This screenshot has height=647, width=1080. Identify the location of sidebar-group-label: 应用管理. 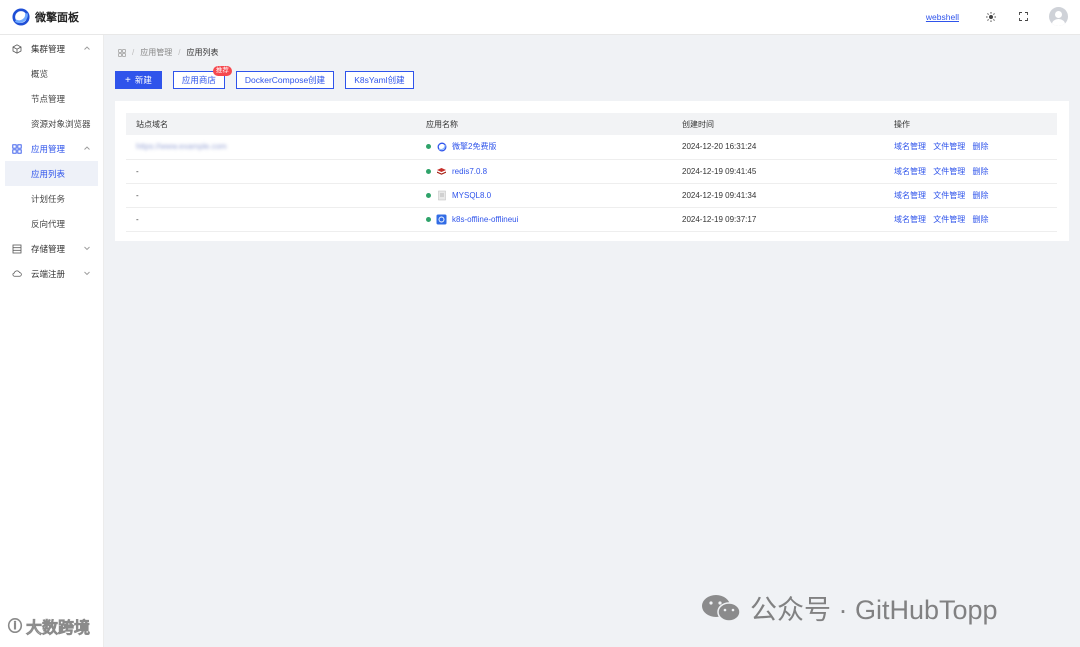
(48, 148).